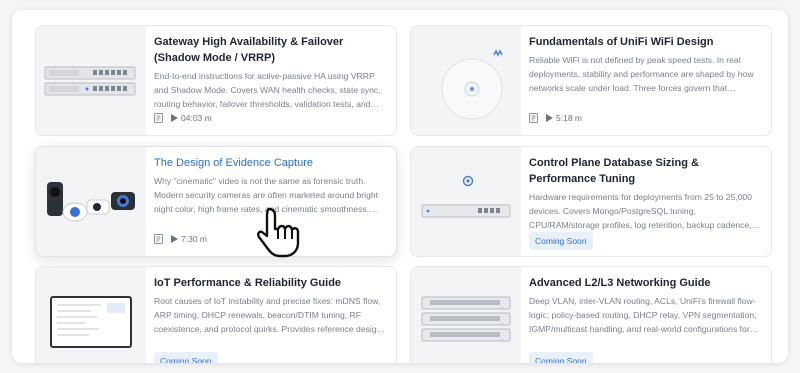  I want to click on gateway-device-image, so click(91, 80).